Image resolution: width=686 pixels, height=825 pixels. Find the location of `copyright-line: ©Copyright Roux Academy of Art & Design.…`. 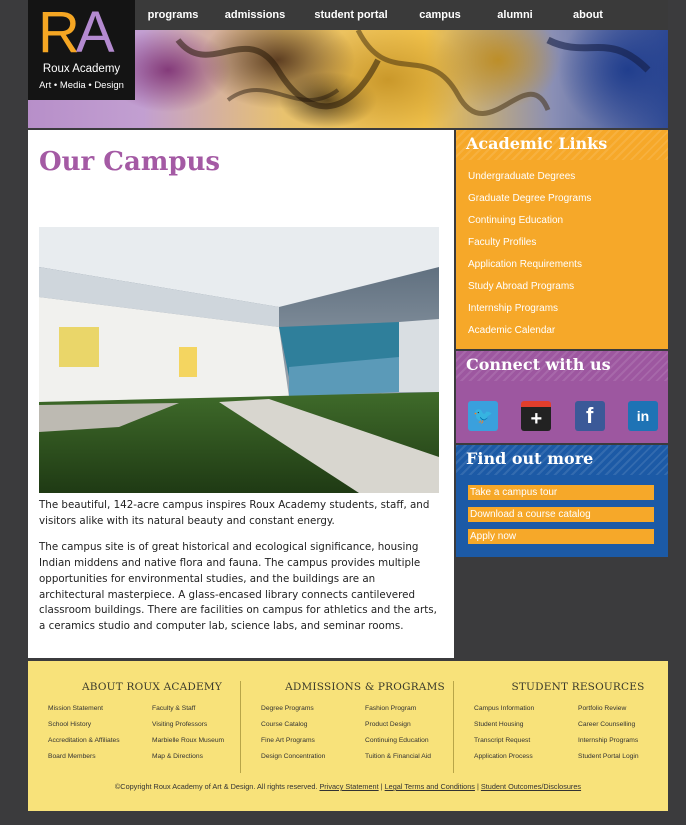

copyright-line: ©Copyright Roux Academy of Art & Design.… is located at coordinates (348, 786).